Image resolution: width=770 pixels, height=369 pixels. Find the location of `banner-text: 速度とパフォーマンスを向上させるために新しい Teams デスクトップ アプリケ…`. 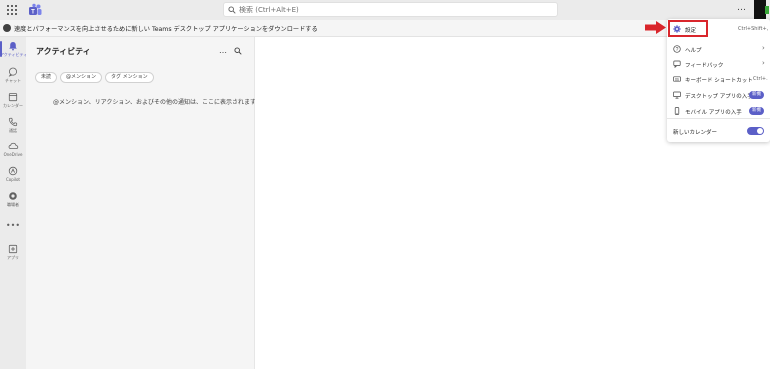

banner-text: 速度とパフォーマンスを向上させるために新しい Teams デスクトップ アプリケ… is located at coordinates (166, 28).